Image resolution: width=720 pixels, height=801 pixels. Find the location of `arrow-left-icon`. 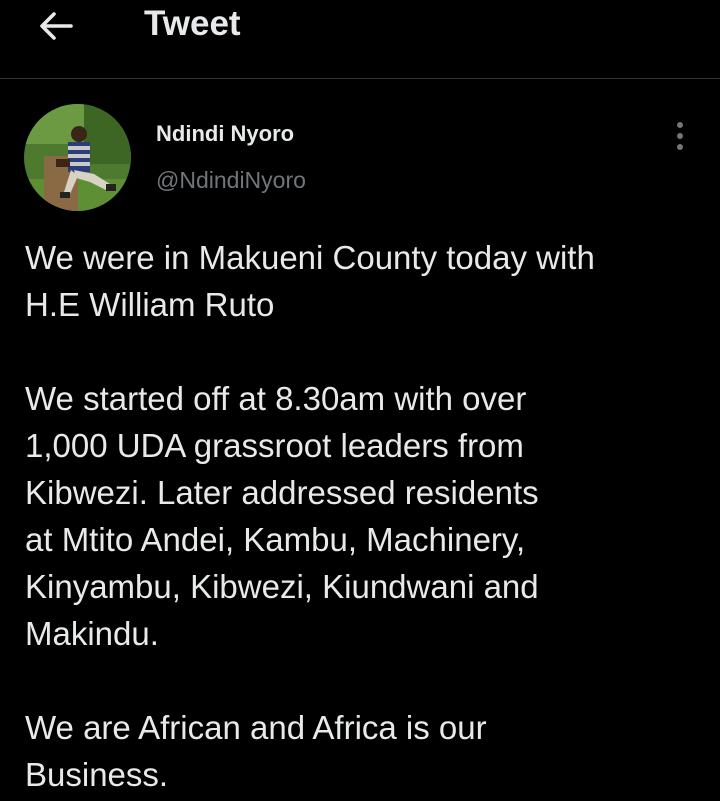

arrow-left-icon is located at coordinates (56, 26).